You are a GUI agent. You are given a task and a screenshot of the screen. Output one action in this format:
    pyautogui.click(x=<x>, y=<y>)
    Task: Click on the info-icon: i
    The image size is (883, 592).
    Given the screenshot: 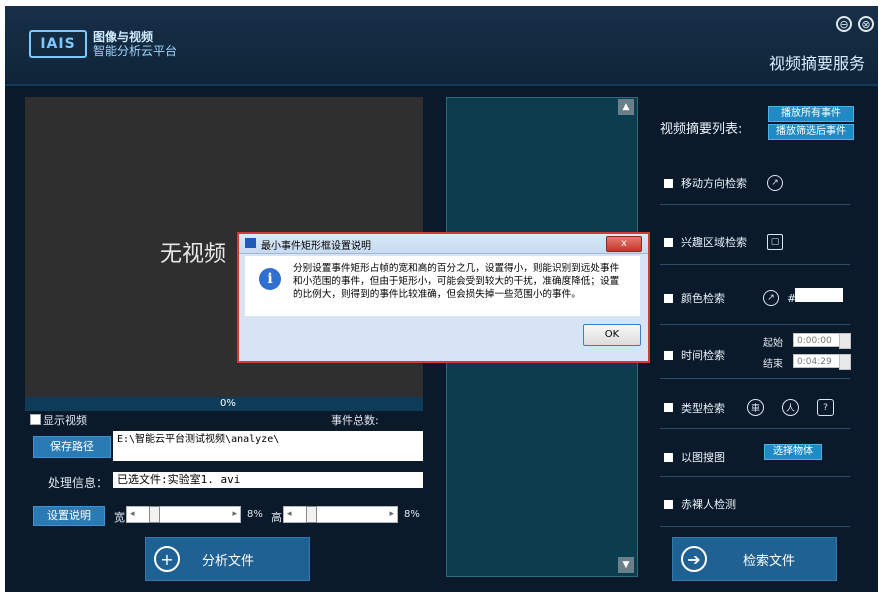 What is the action you would take?
    pyautogui.click(x=270, y=279)
    